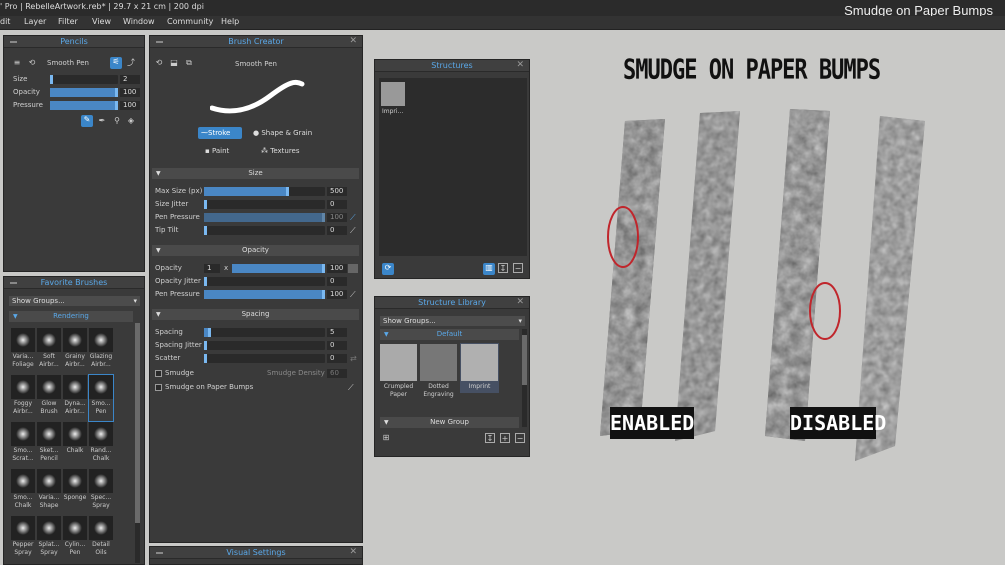  What do you see at coordinates (230, 21) in the screenshot?
I see `menu-help: Help` at bounding box center [230, 21].